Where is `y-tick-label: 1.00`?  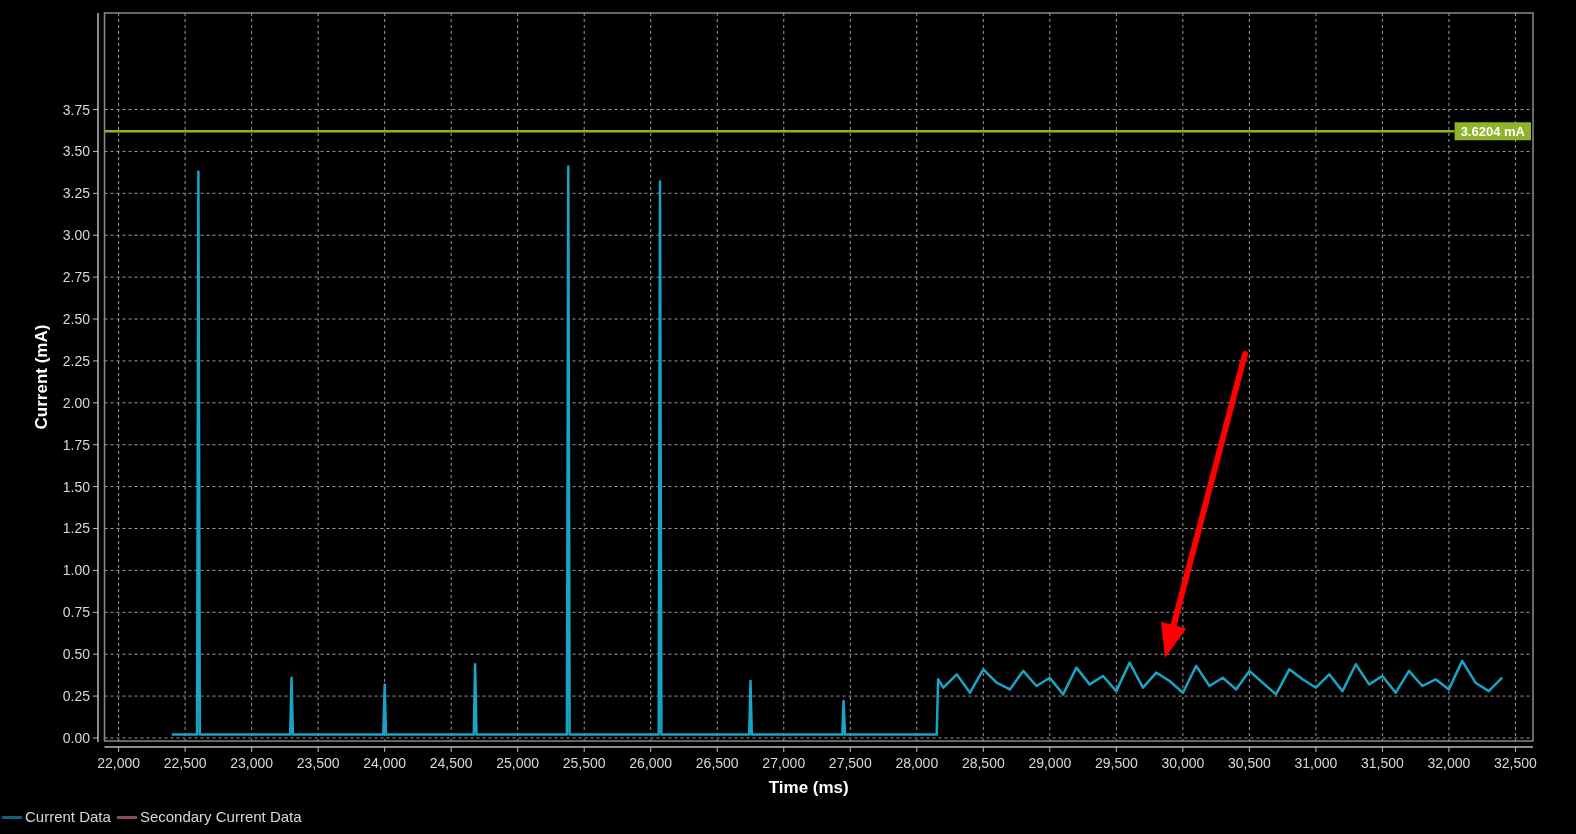
y-tick-label: 1.00 is located at coordinates (76, 570).